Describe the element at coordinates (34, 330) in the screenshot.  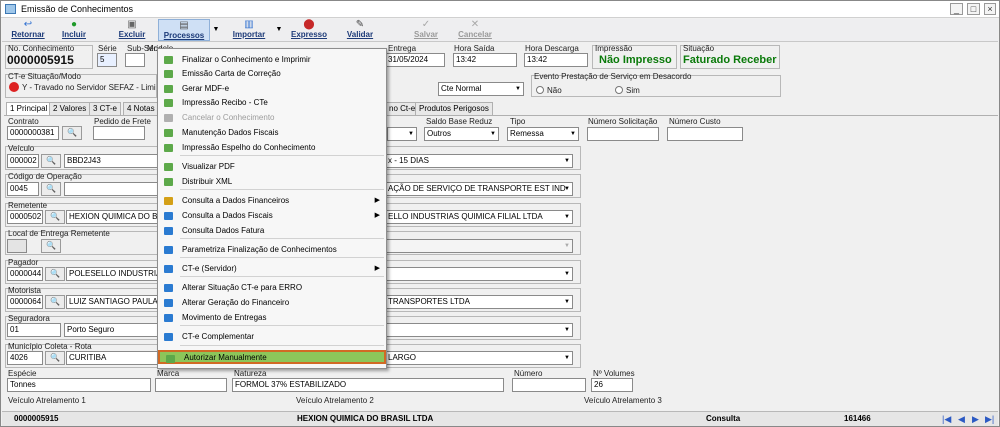
I see `seguradora-code-field: 01` at that location.